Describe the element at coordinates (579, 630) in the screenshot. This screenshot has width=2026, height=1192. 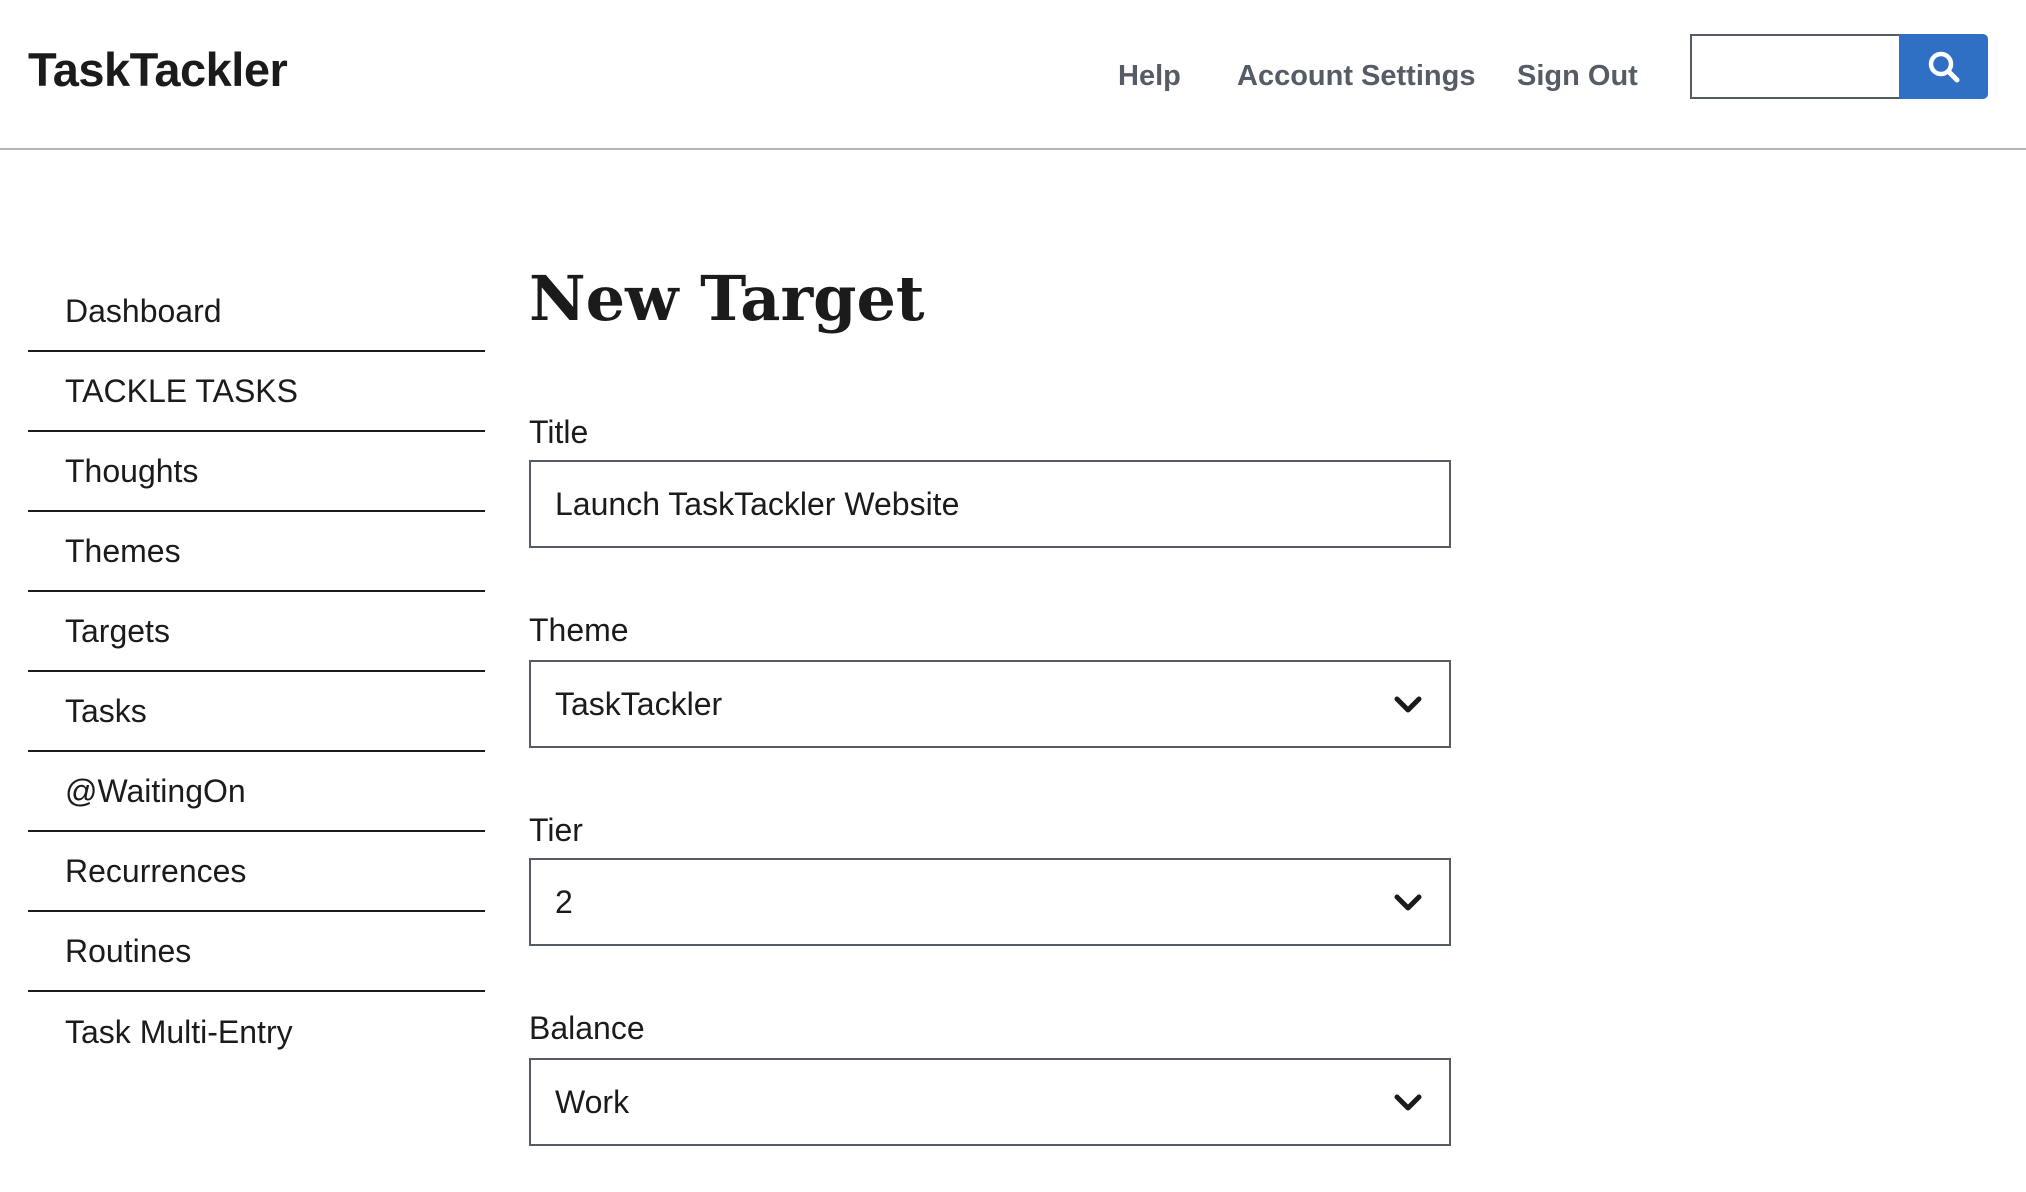
I see `theme-label: Theme` at that location.